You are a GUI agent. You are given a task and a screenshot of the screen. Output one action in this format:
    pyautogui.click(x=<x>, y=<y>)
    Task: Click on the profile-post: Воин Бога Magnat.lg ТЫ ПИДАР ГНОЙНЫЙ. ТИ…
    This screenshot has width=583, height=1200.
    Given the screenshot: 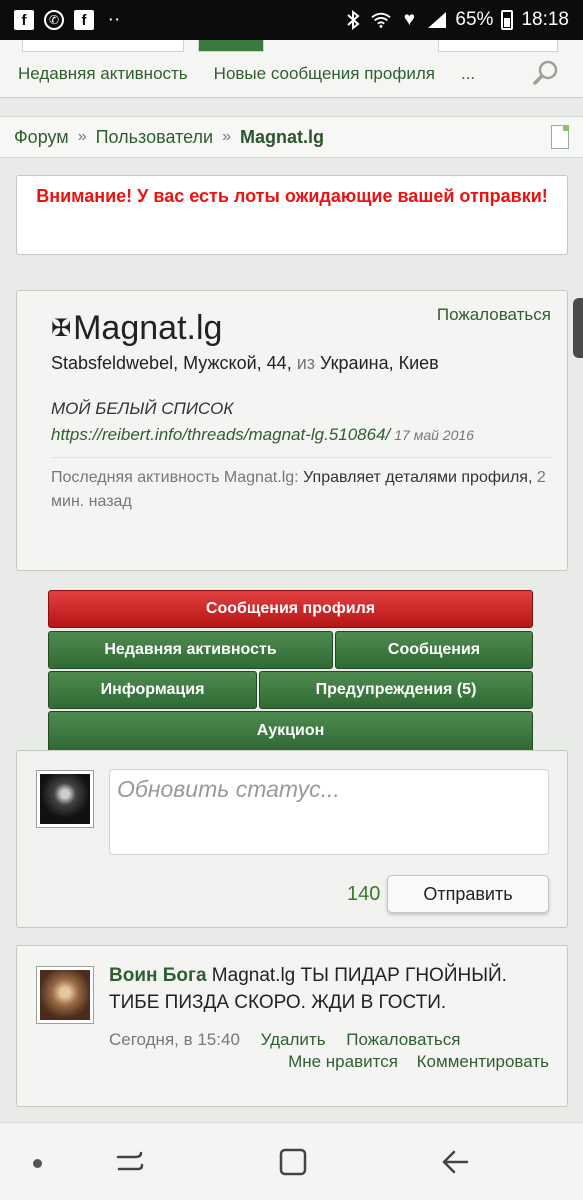 What is the action you would take?
    pyautogui.click(x=292, y=1026)
    